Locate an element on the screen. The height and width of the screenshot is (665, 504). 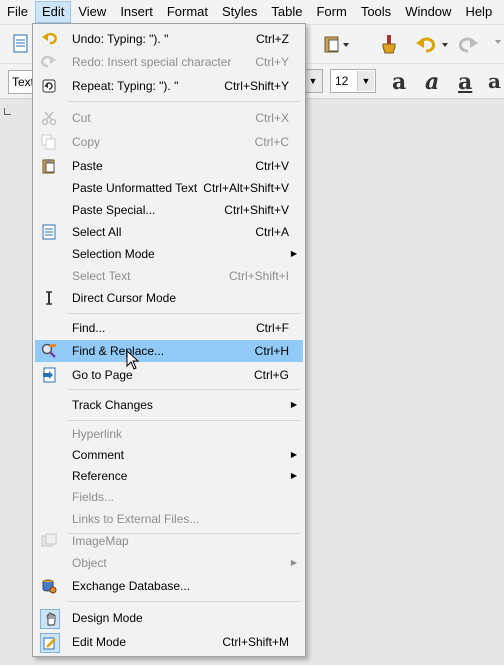
menu-item-repeat: Repeat: Typing: "). " Ctrl+Shift+Y is located at coordinates (169, 86).